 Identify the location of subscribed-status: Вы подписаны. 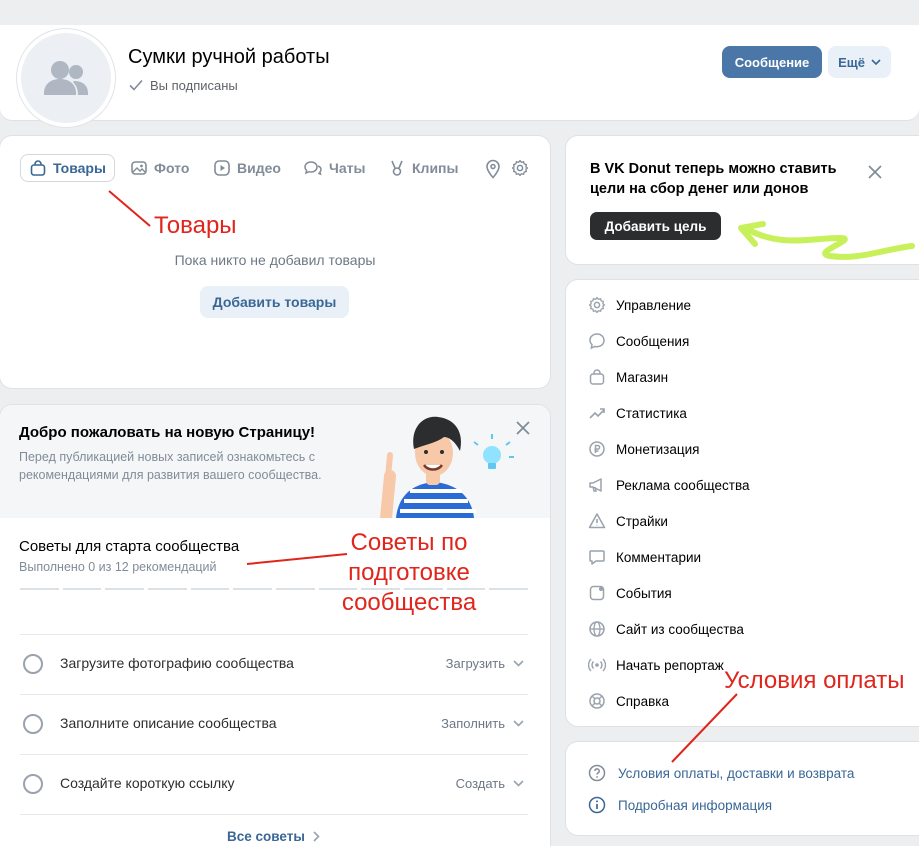
(183, 85).